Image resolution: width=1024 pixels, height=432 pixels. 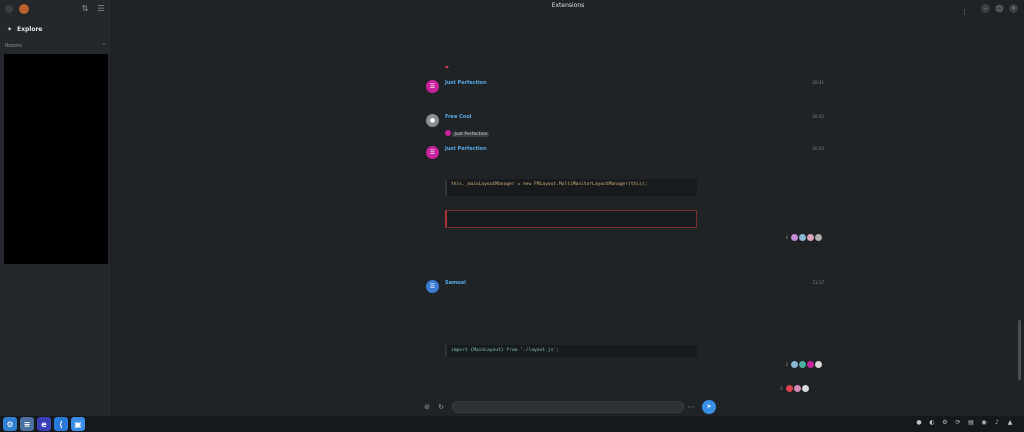 What do you see at coordinates (78, 424) in the screenshot?
I see `taskbar-app-active: ▣` at bounding box center [78, 424].